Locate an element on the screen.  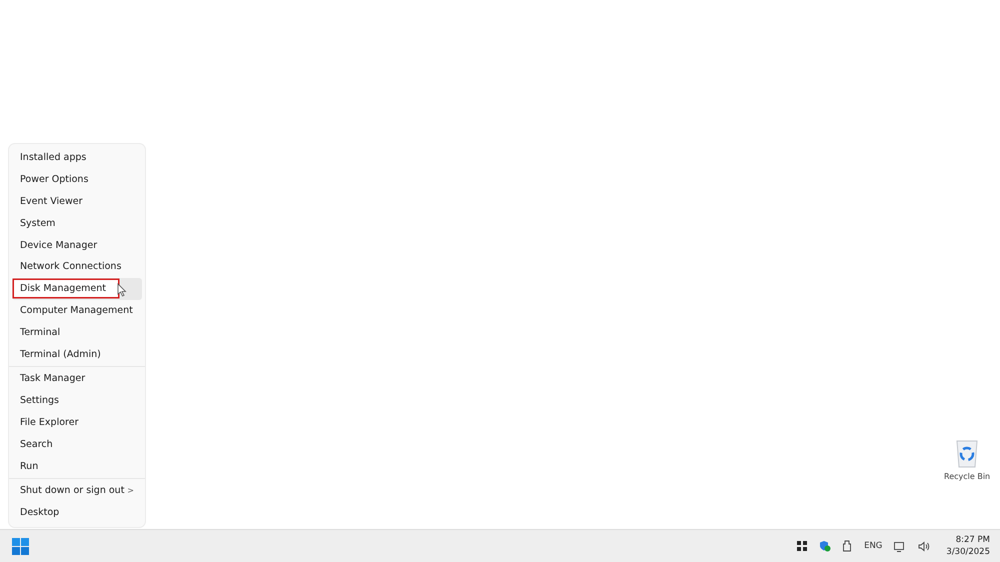
menu-item: Task Manager is located at coordinates (77, 379).